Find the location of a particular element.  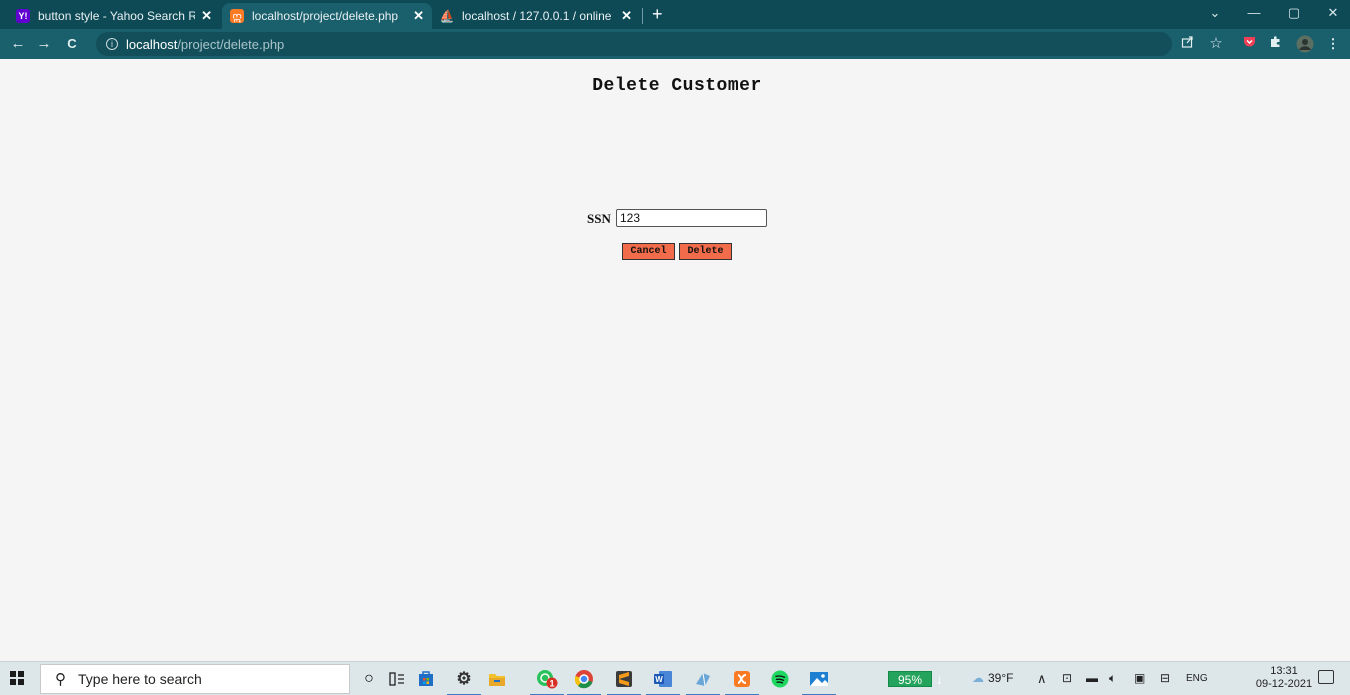

tab-delete-php: ဣ localhost/project/delete.php ✕ is located at coordinates (327, 16).